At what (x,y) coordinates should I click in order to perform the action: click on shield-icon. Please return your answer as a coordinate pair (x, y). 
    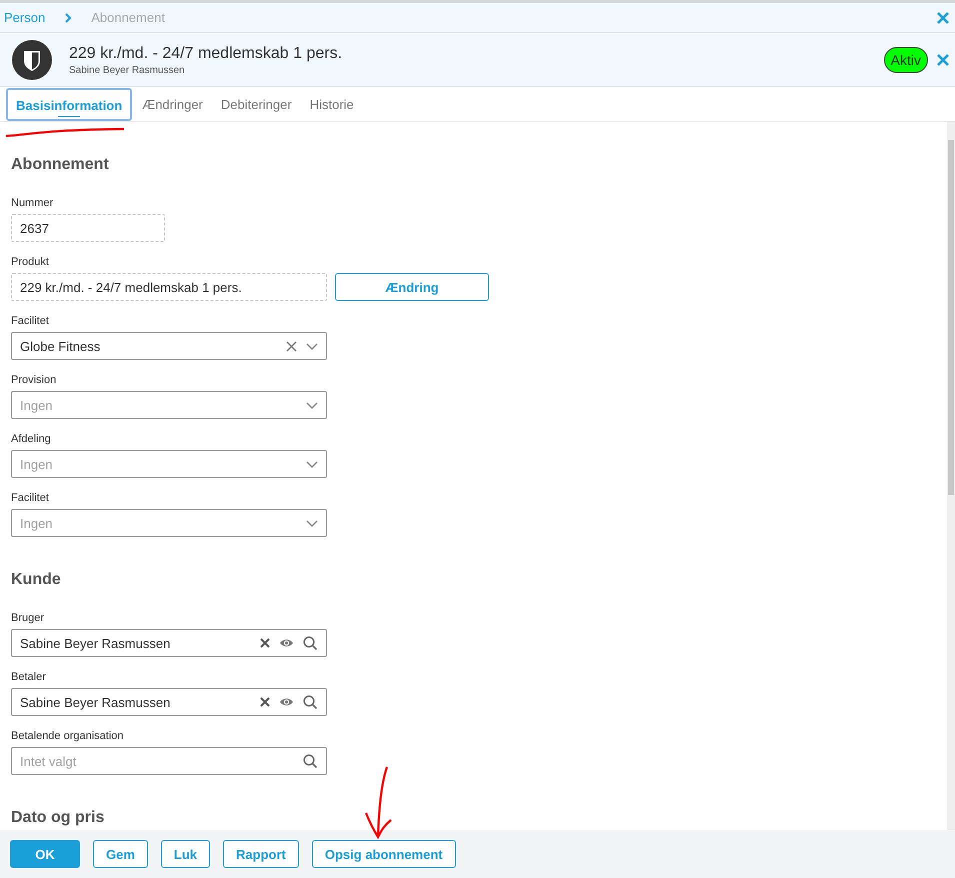
    Looking at the image, I should click on (32, 60).